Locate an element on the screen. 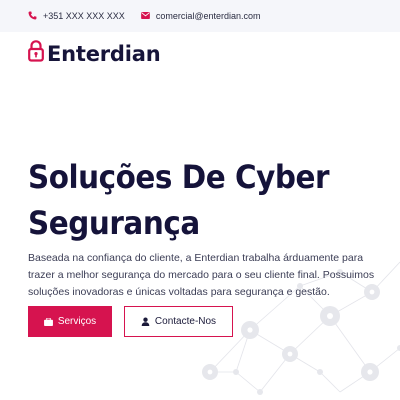 The width and height of the screenshot is (400, 400). hero-title-line-1: Soluções De Cyber is located at coordinates (179, 177).